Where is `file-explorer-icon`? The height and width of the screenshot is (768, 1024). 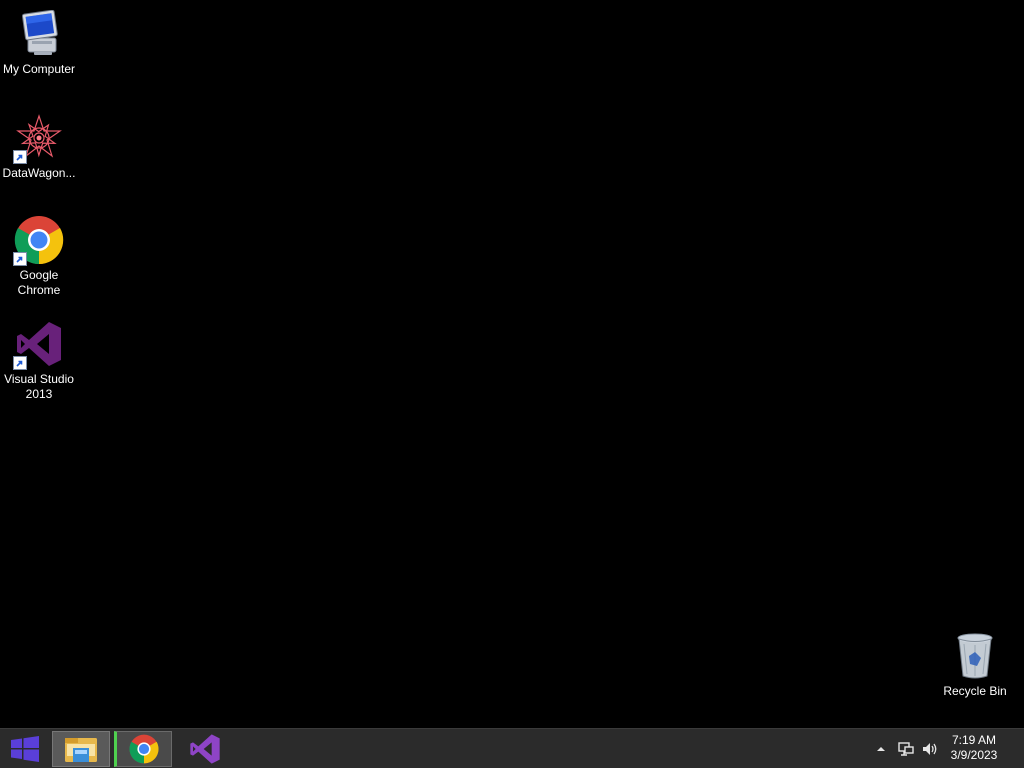
file-explorer-icon is located at coordinates (81, 750).